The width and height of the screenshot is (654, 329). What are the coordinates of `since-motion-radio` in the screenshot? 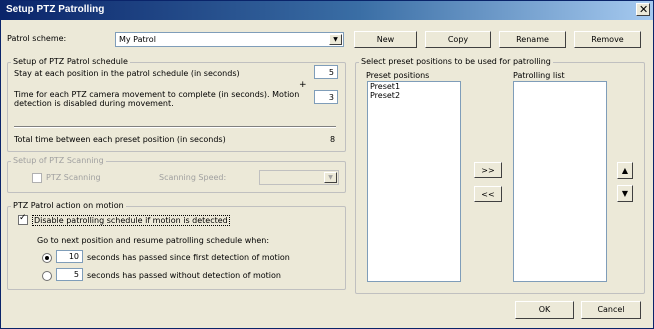 It's located at (47, 258).